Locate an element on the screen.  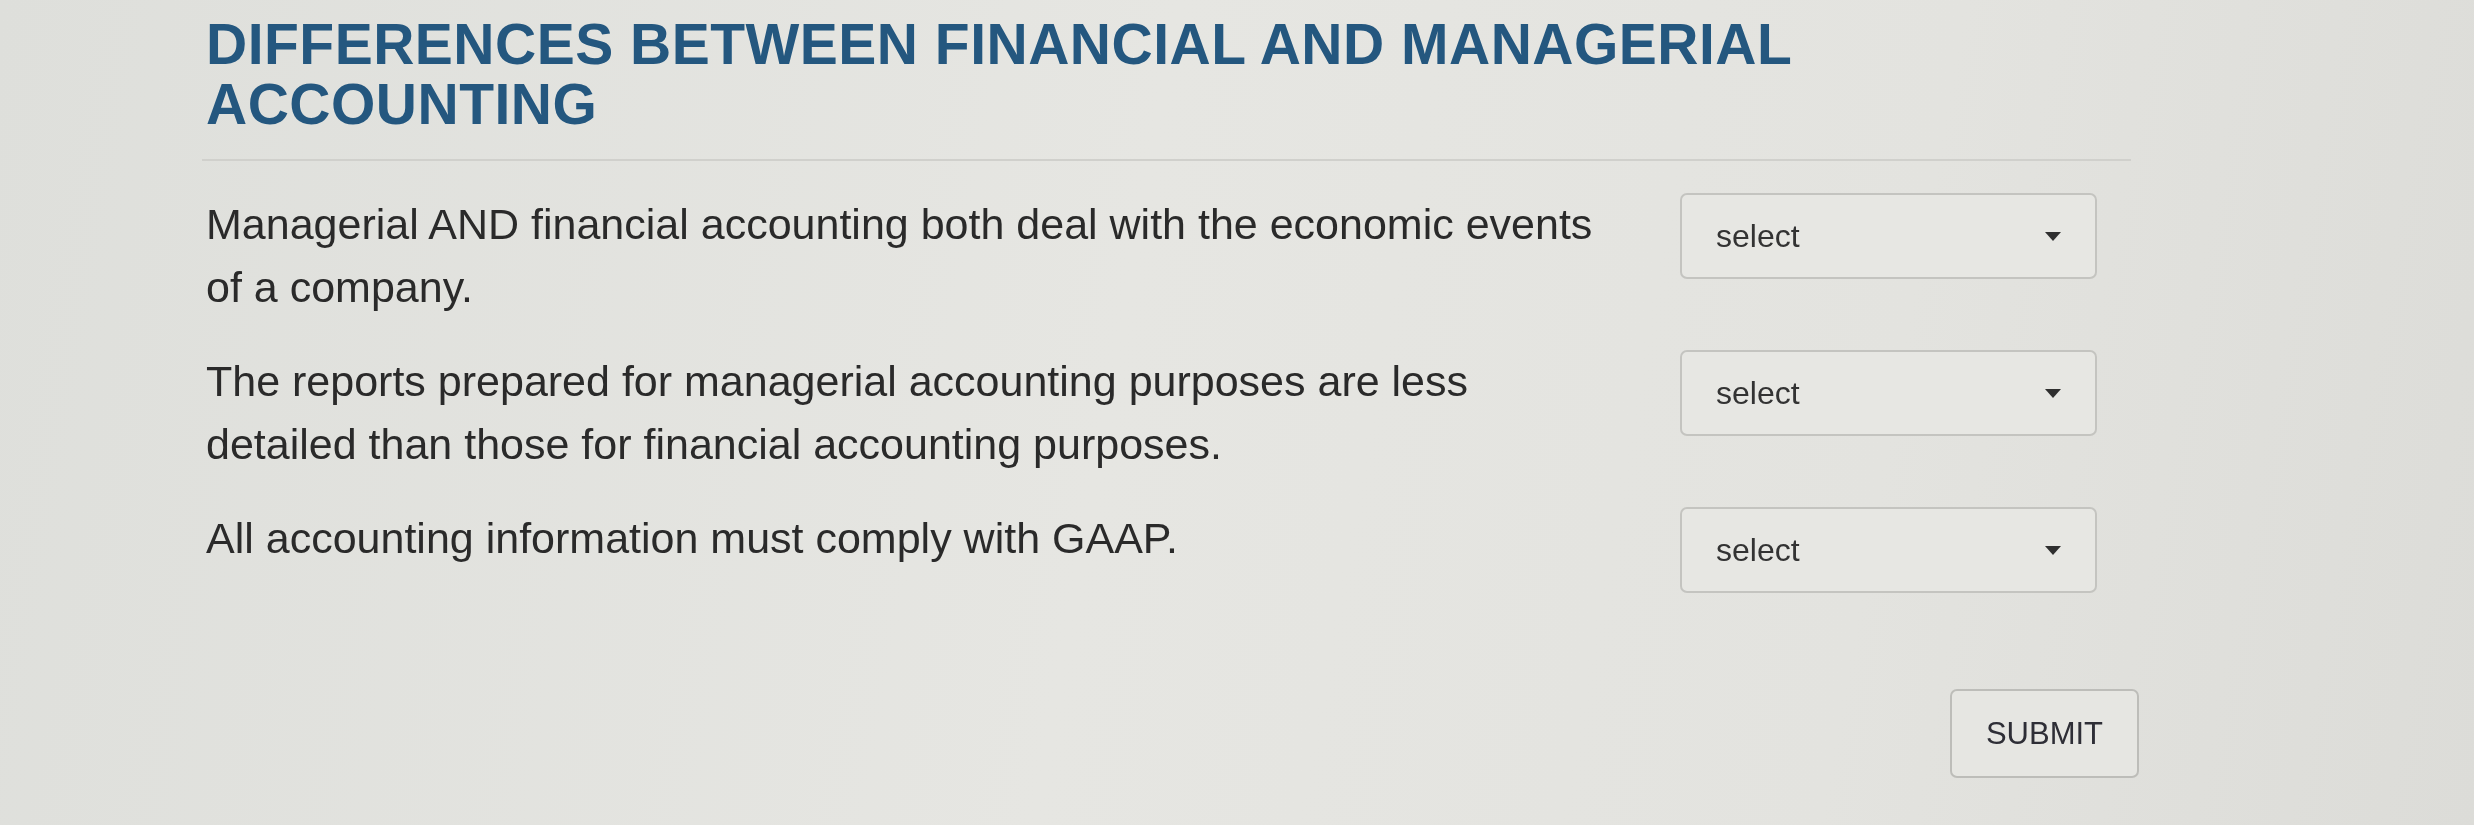
question-text: The reports prepared for managerial accounting purposes are less detailed than those for financial accounting purposes. is located at coordinates (838, 413).